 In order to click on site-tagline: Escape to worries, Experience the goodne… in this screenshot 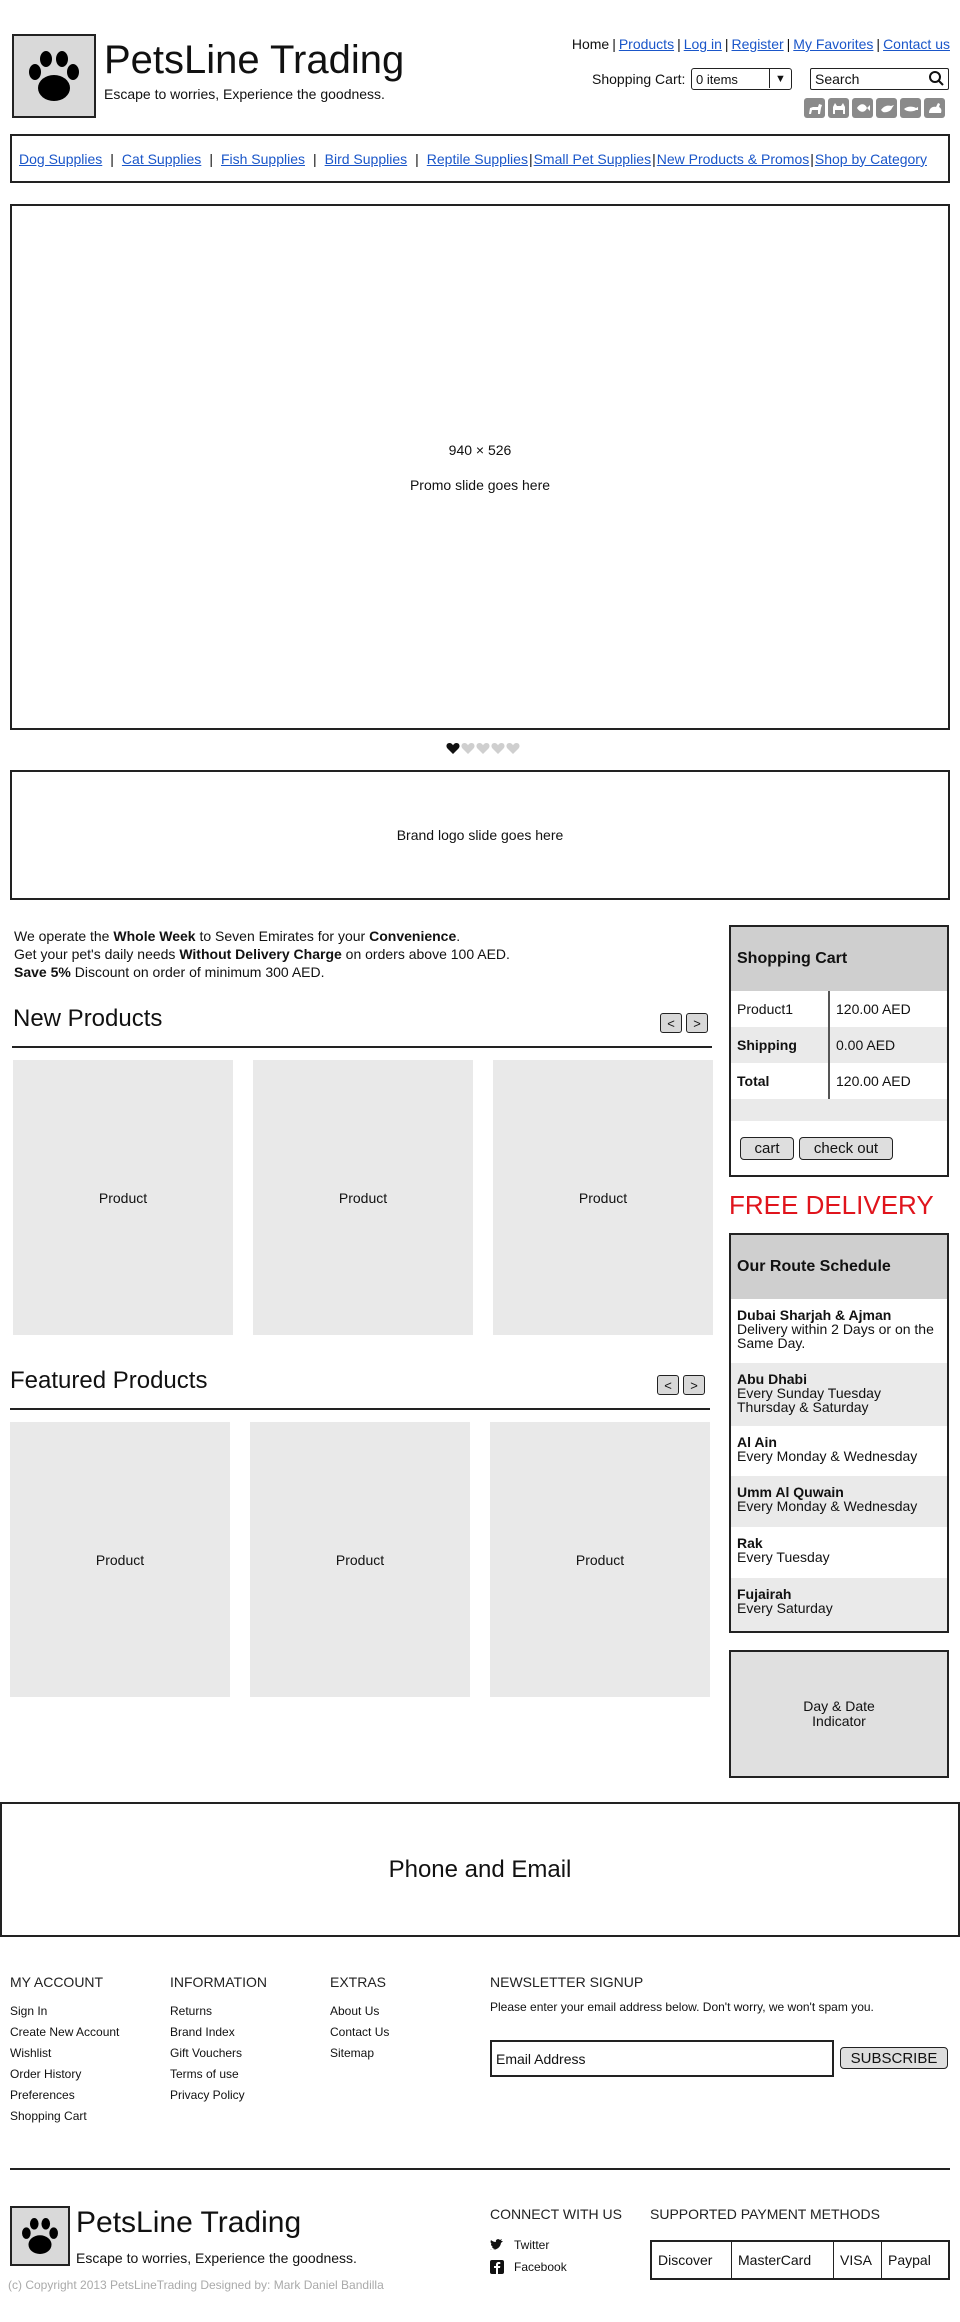, I will do `click(244, 94)`.